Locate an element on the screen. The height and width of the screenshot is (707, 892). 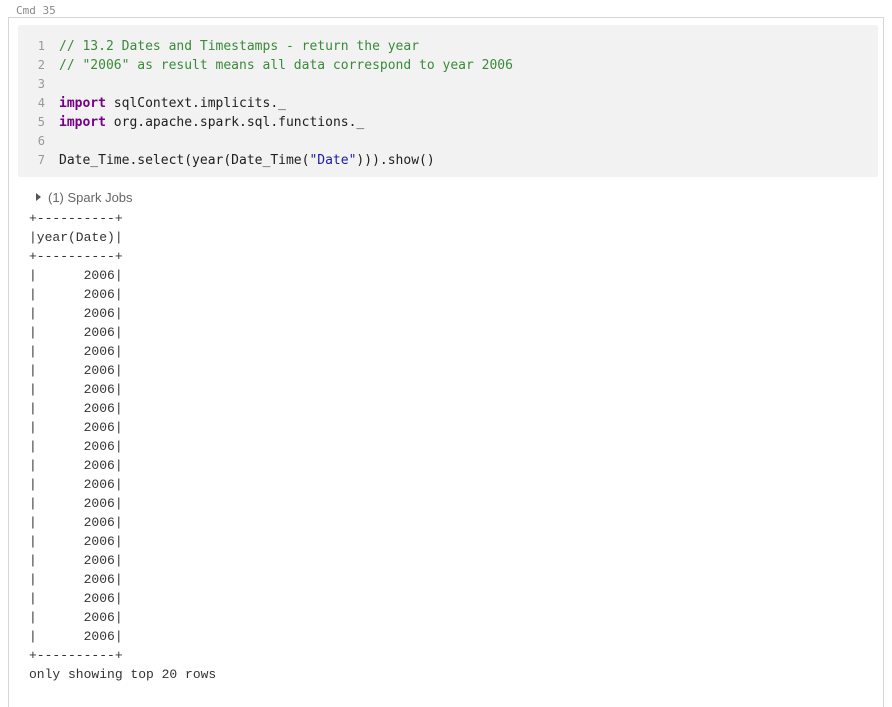
code-line: 6 is located at coordinates (448, 141).